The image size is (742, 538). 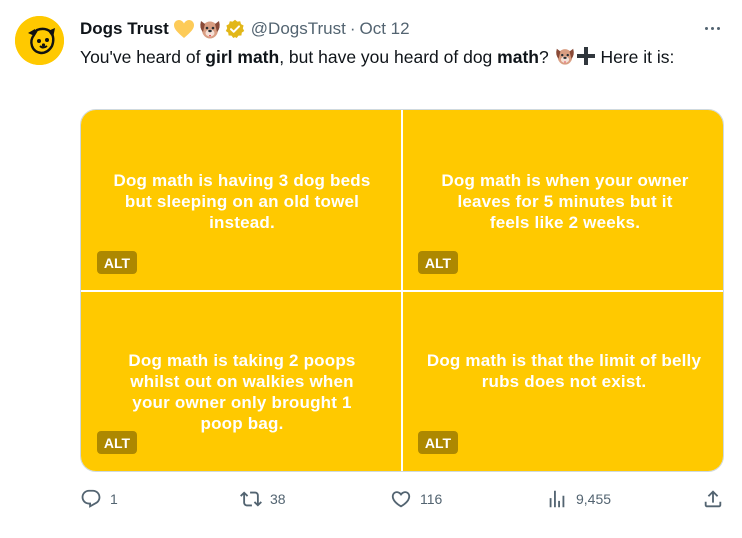 What do you see at coordinates (91, 499) in the screenshot?
I see `reply-icon` at bounding box center [91, 499].